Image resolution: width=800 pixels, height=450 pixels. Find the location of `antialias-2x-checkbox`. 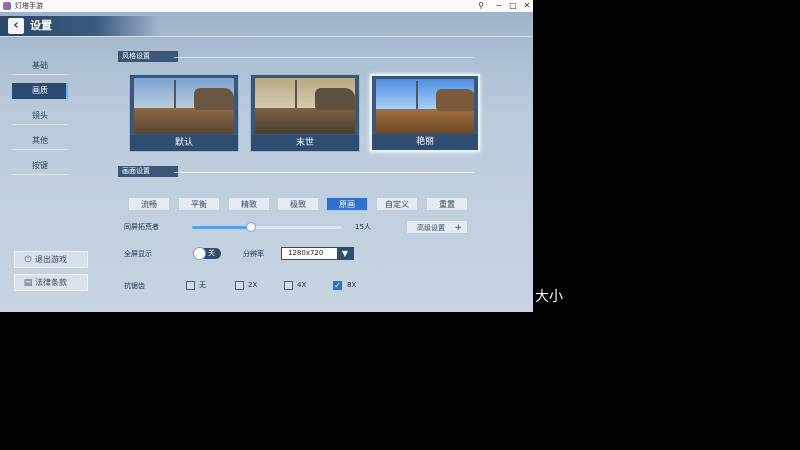

antialias-2x-checkbox is located at coordinates (239, 285).